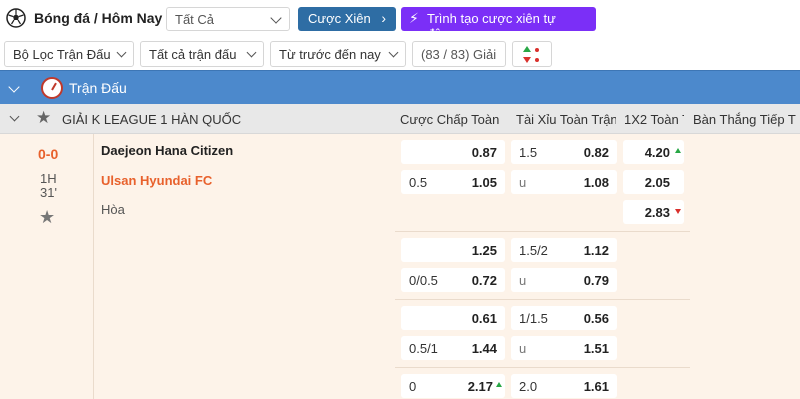 The width and height of the screenshot is (800, 399). I want to click on odds-cell-1x2-draw: 2.83, so click(653, 212).